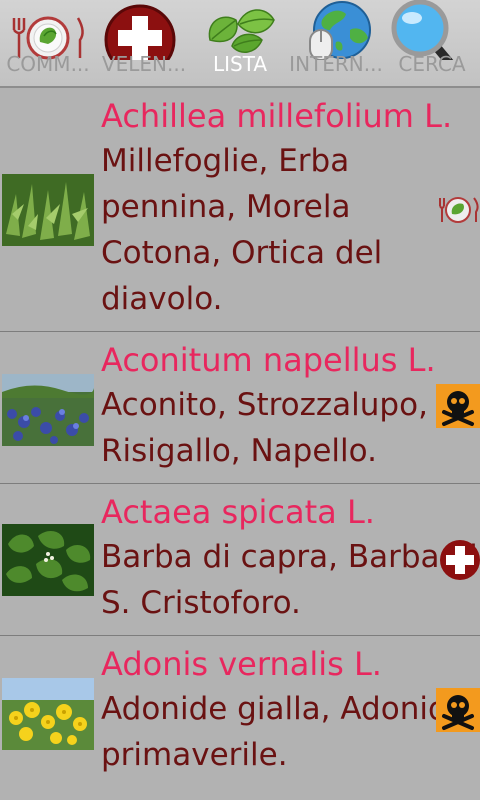  Describe the element at coordinates (277, 116) in the screenshot. I see `latin-name: Achillea millefolium L.` at that location.